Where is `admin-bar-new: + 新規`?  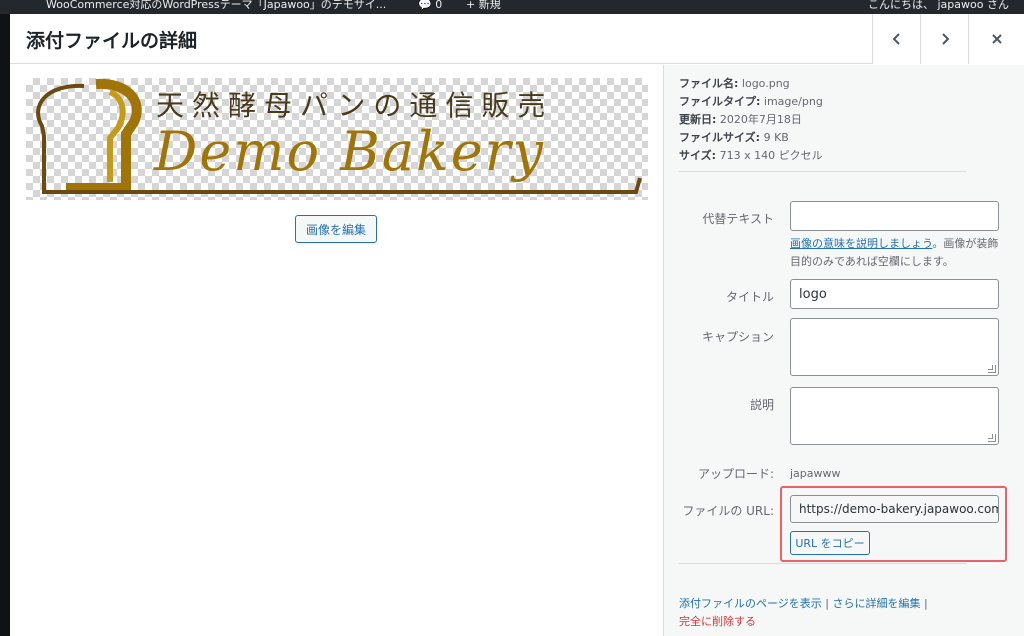
admin-bar-new: + 新規 is located at coordinates (483, 5).